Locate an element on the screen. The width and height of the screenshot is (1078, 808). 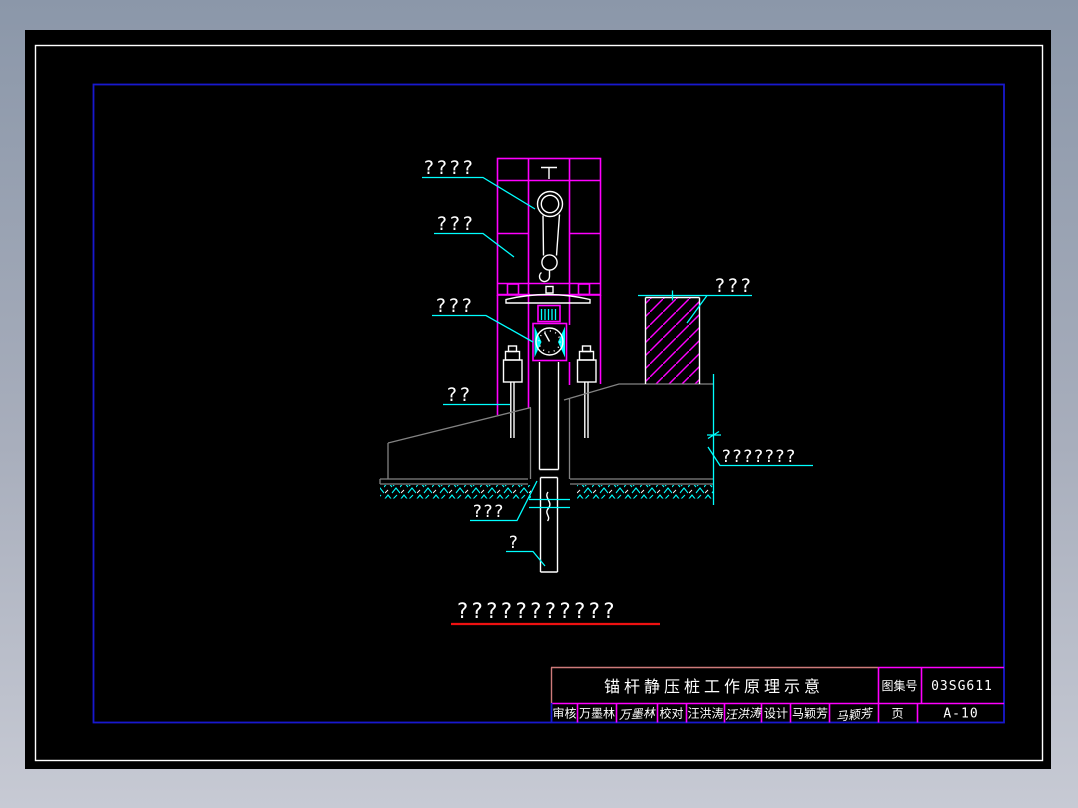
page-no-value: A-10 is located at coordinates (960, 714).